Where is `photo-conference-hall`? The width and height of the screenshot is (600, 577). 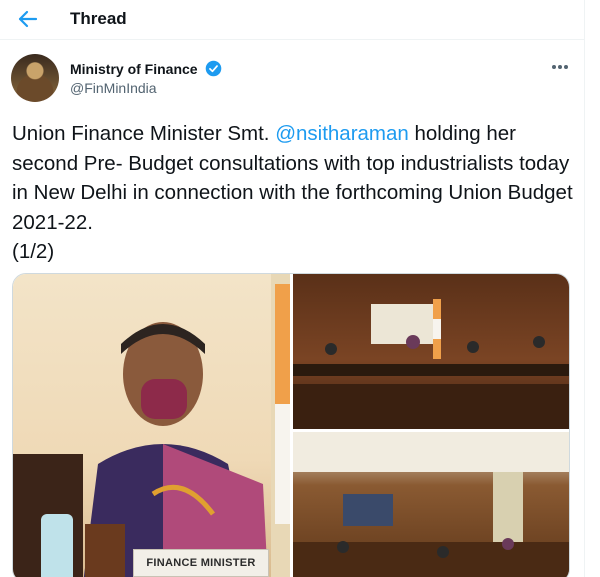 photo-conference-hall is located at coordinates (431, 504).